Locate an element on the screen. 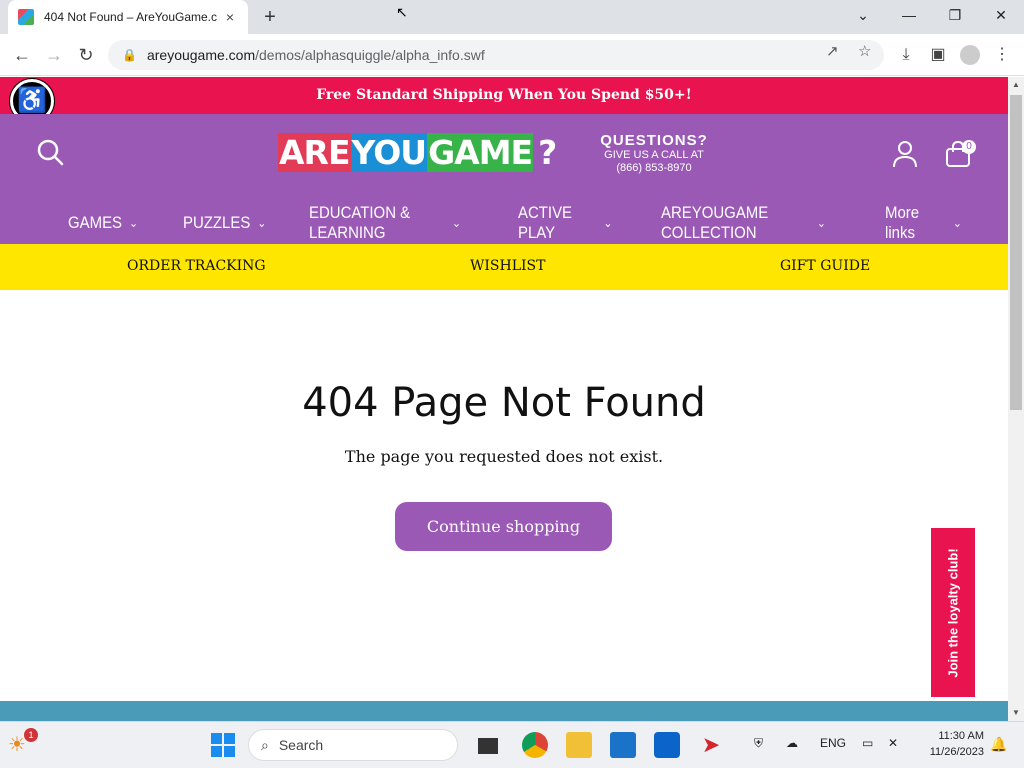 This screenshot has width=1024, height=768. acrobat-icon: ➤ is located at coordinates (711, 745).